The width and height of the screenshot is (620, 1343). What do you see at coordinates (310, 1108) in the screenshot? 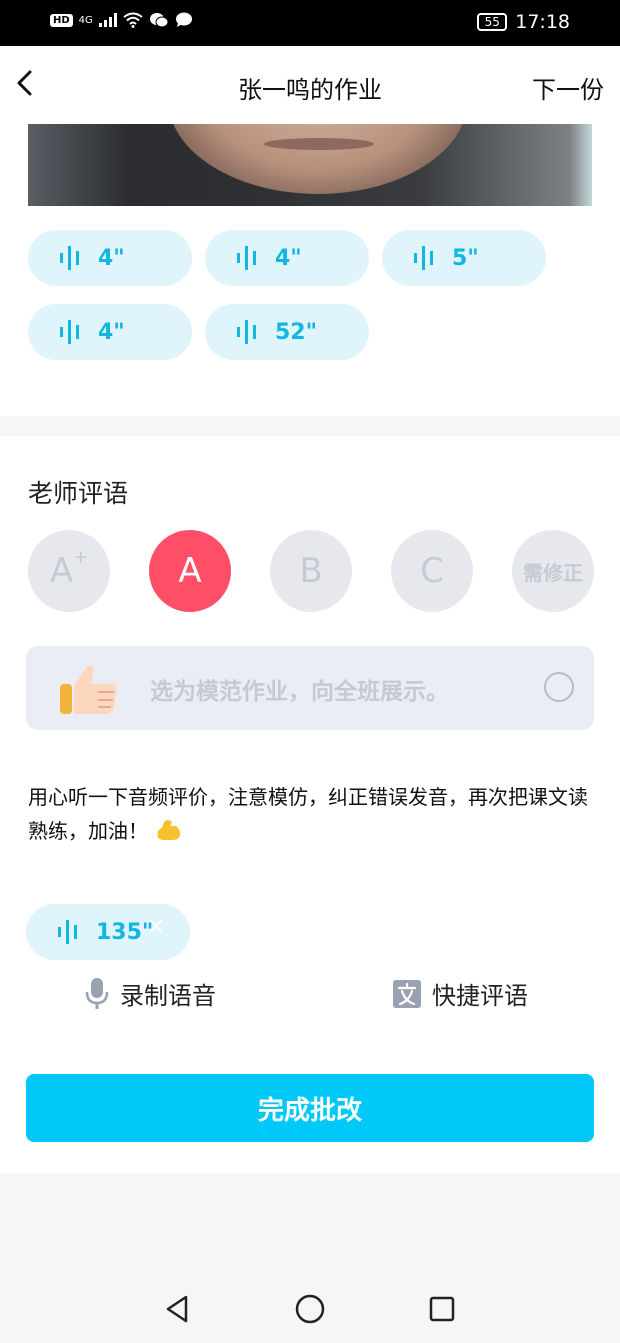
I see `finish-grading-button: 完成批改` at bounding box center [310, 1108].